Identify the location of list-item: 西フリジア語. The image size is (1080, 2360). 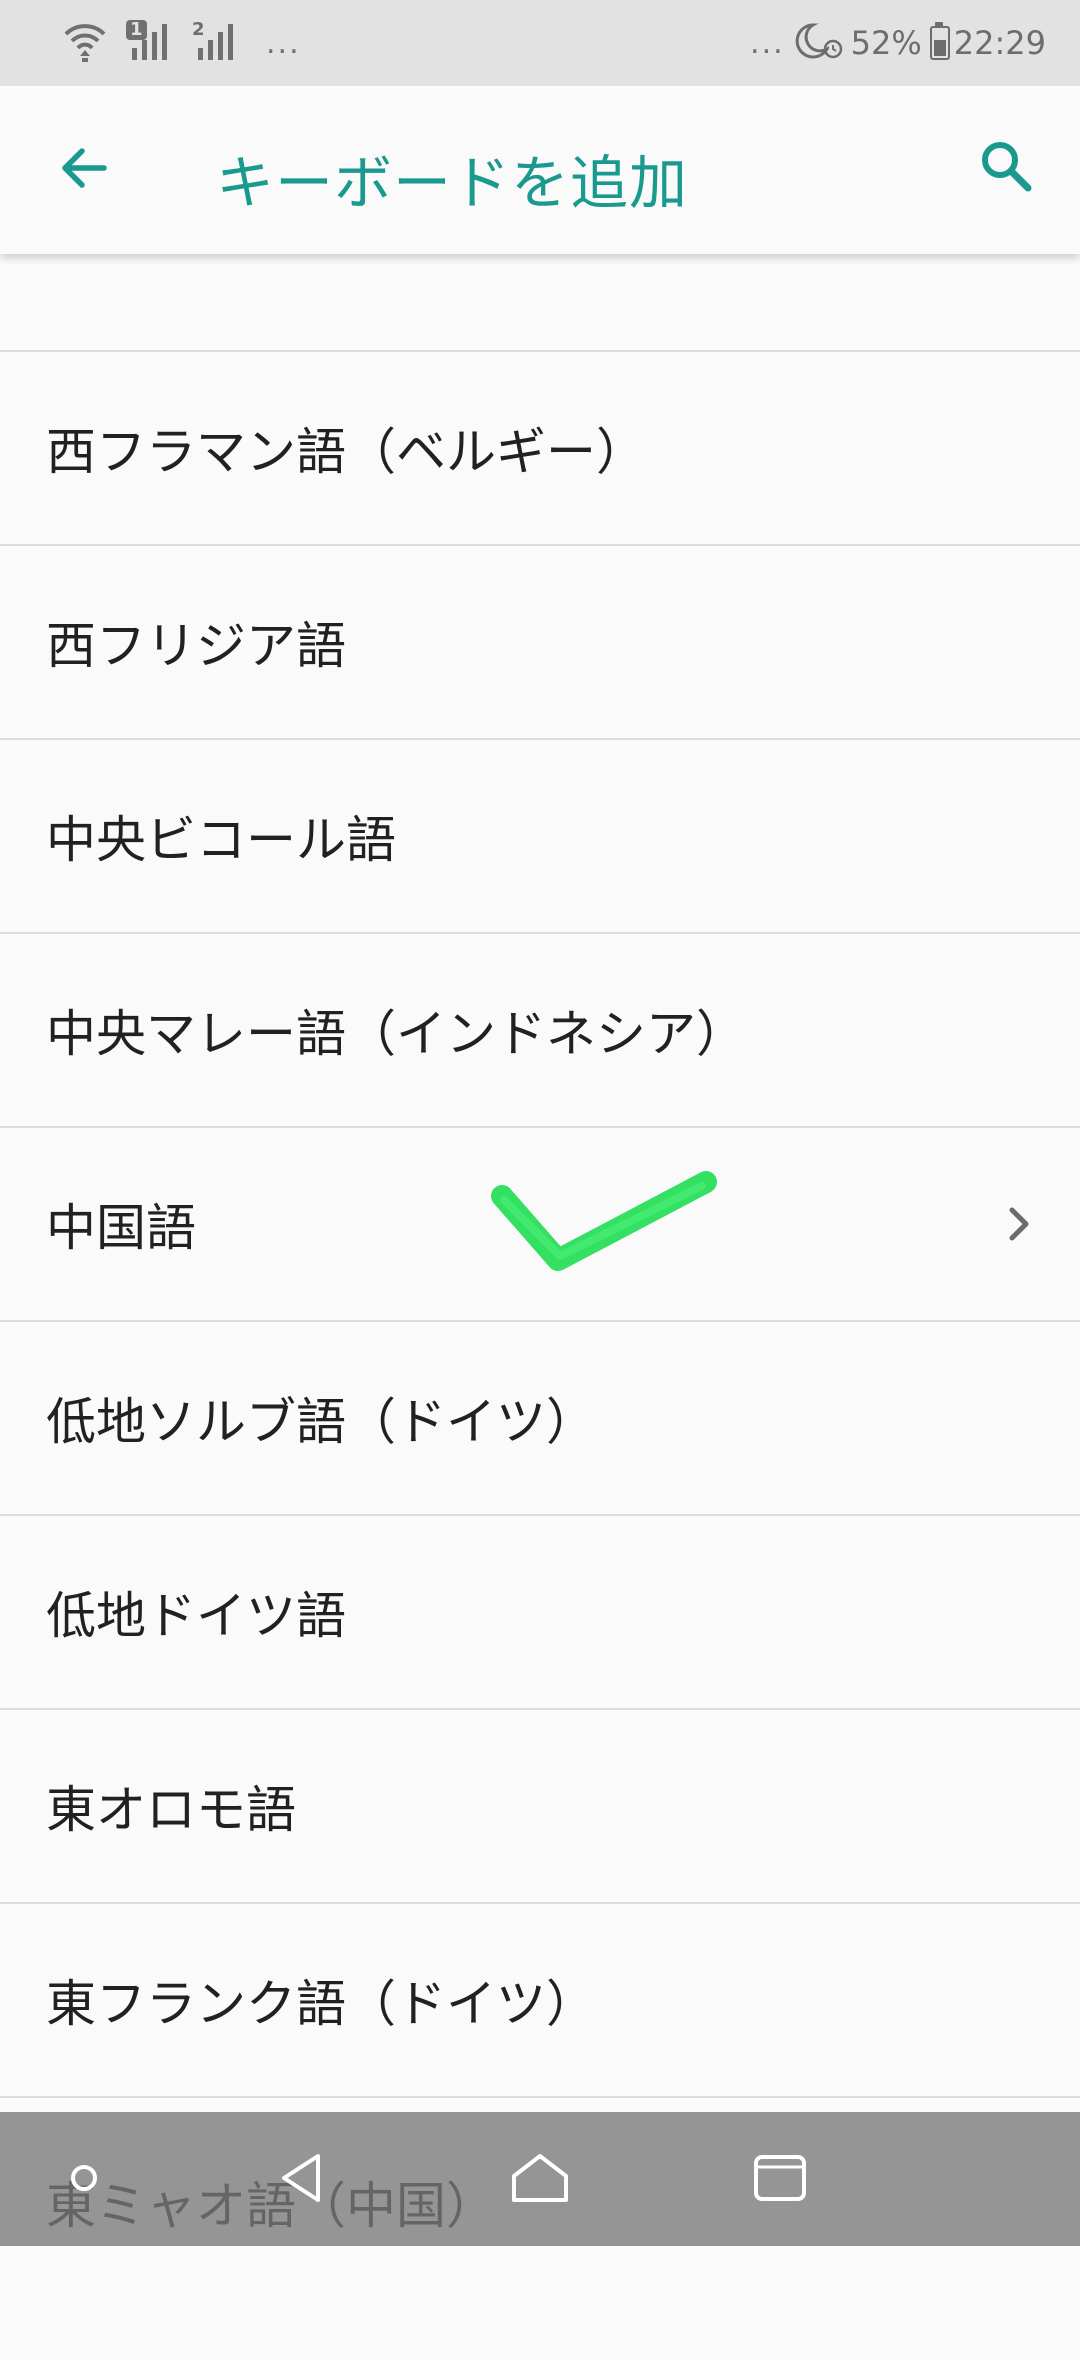
(540, 643).